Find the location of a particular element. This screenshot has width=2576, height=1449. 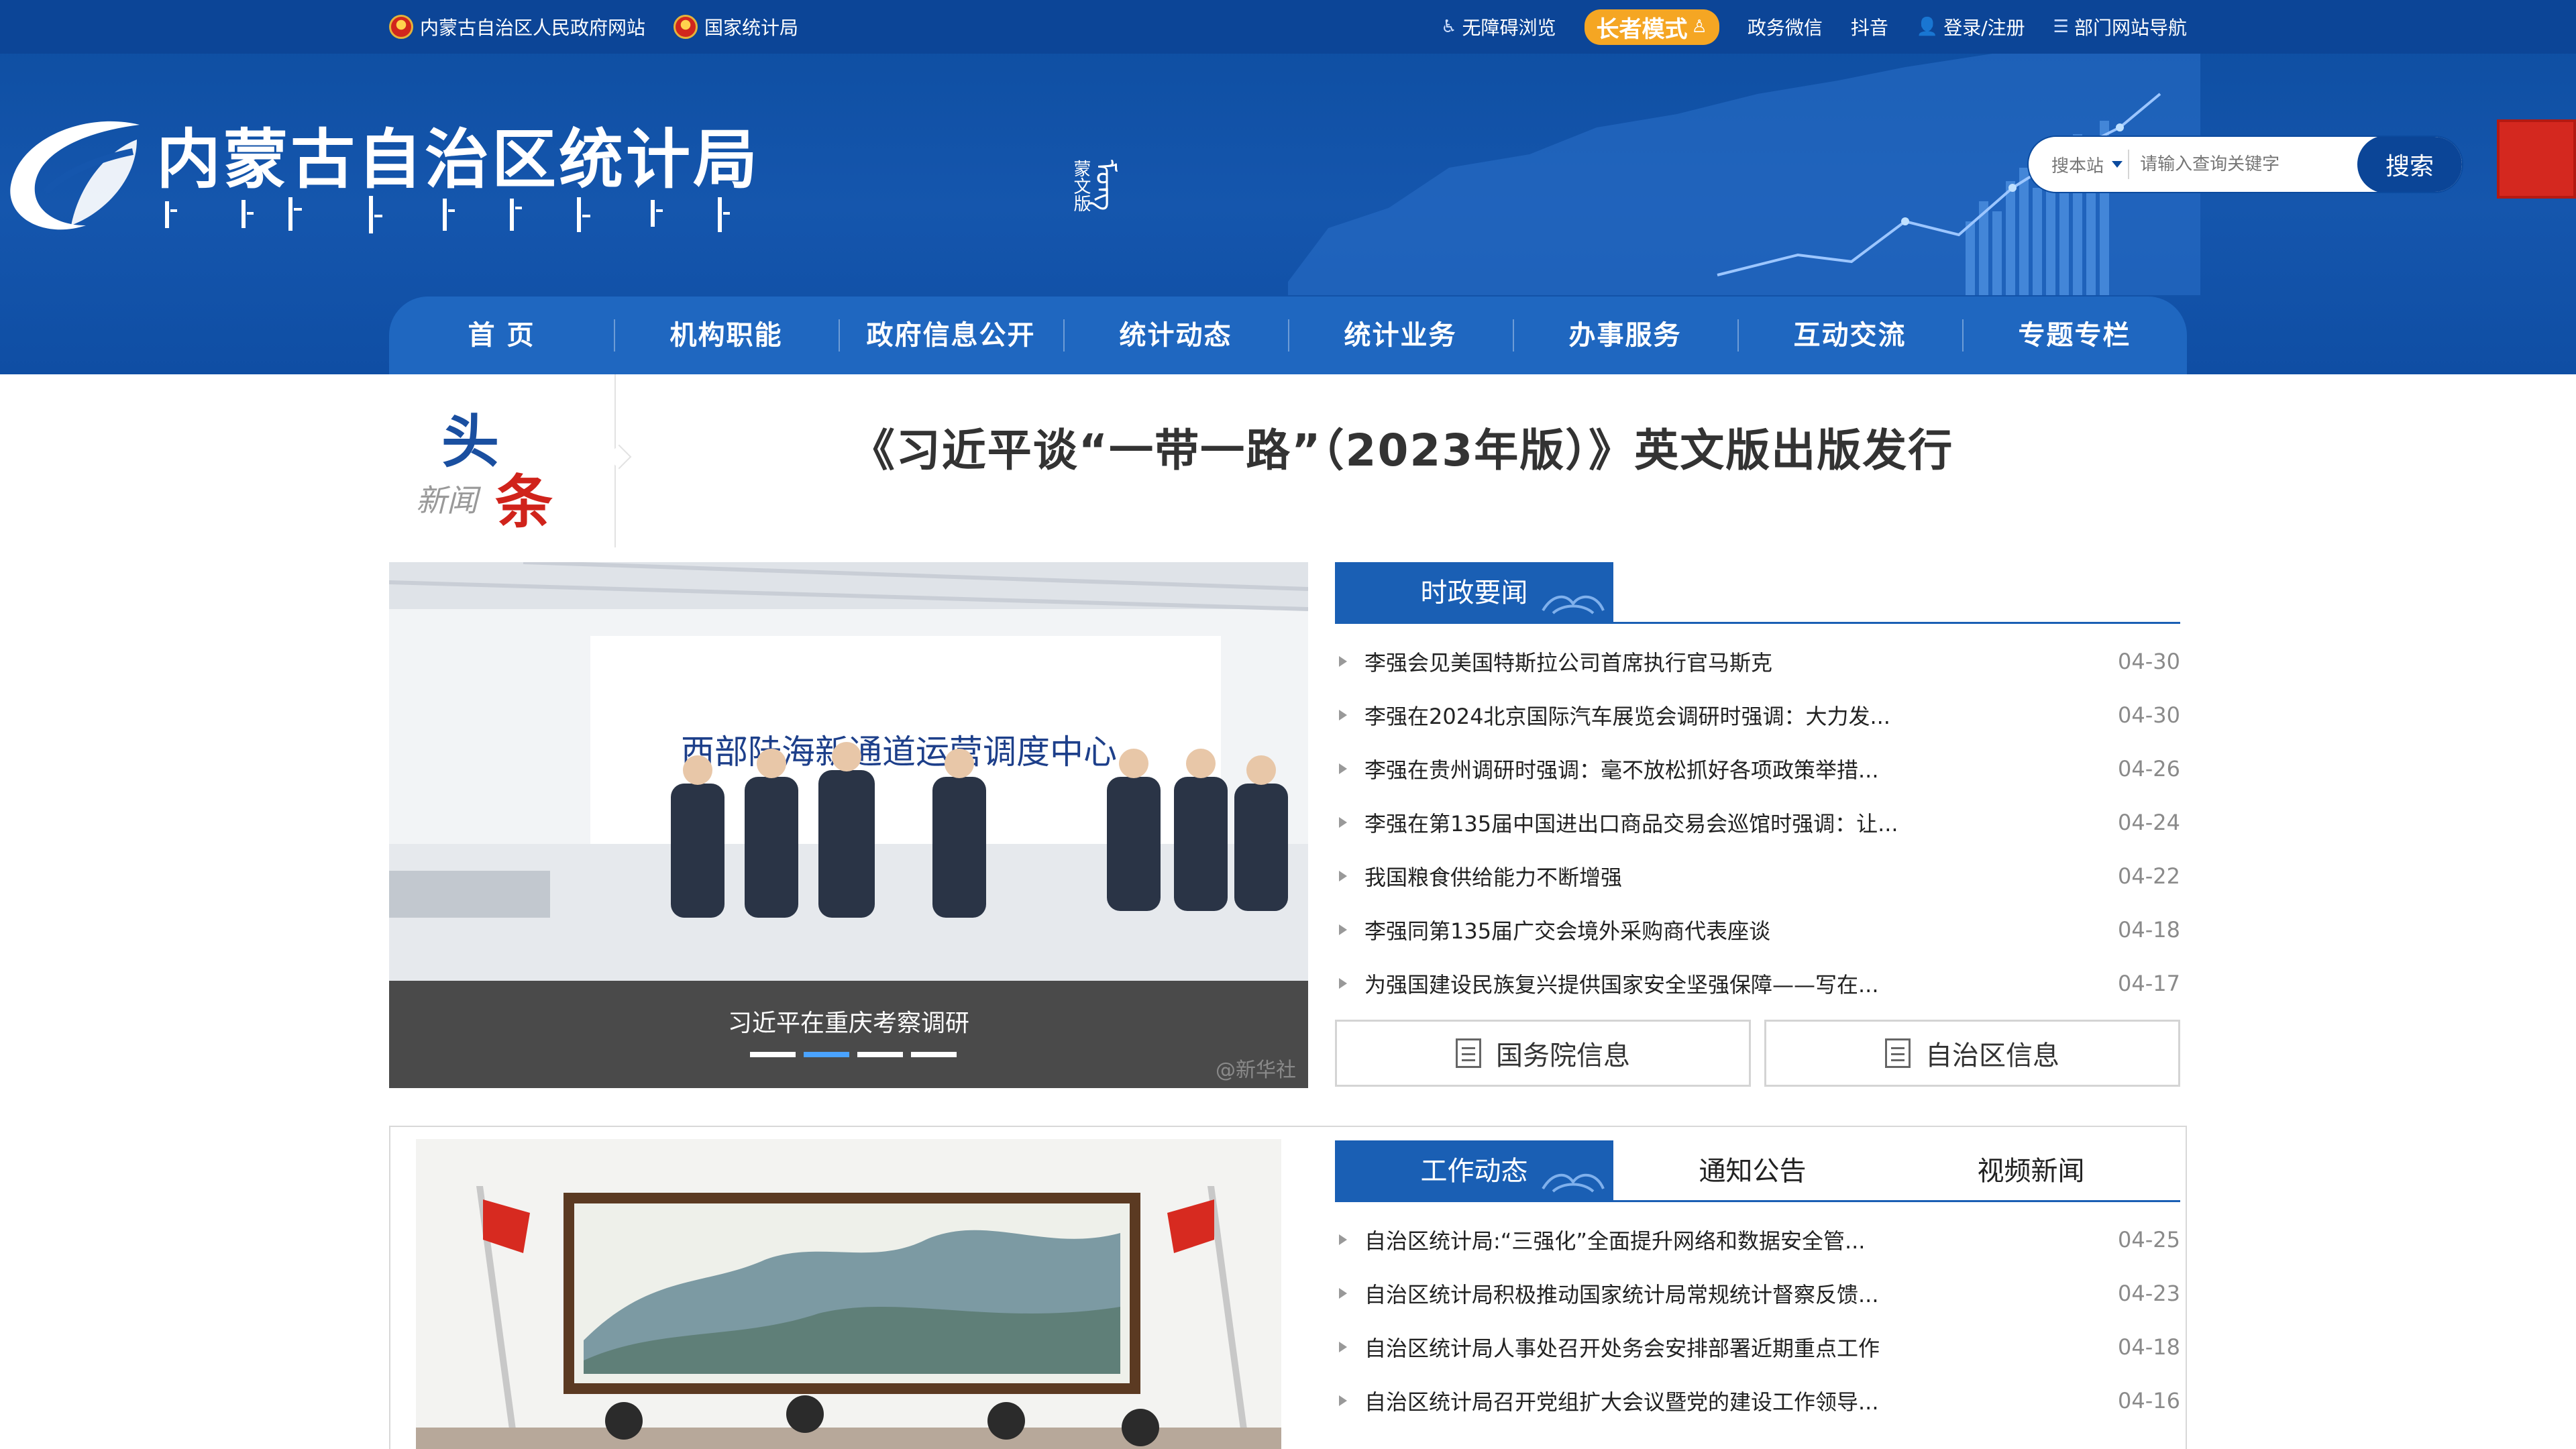

work-news-photo is located at coordinates (848, 1294).